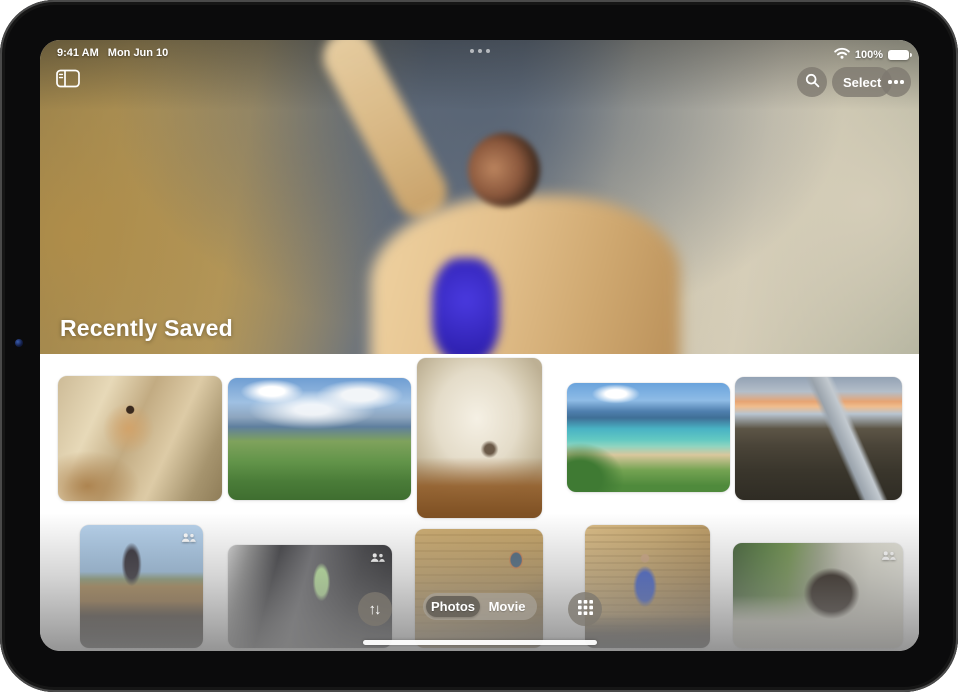 Image resolution: width=958 pixels, height=692 pixels. I want to click on search-button, so click(812, 82).